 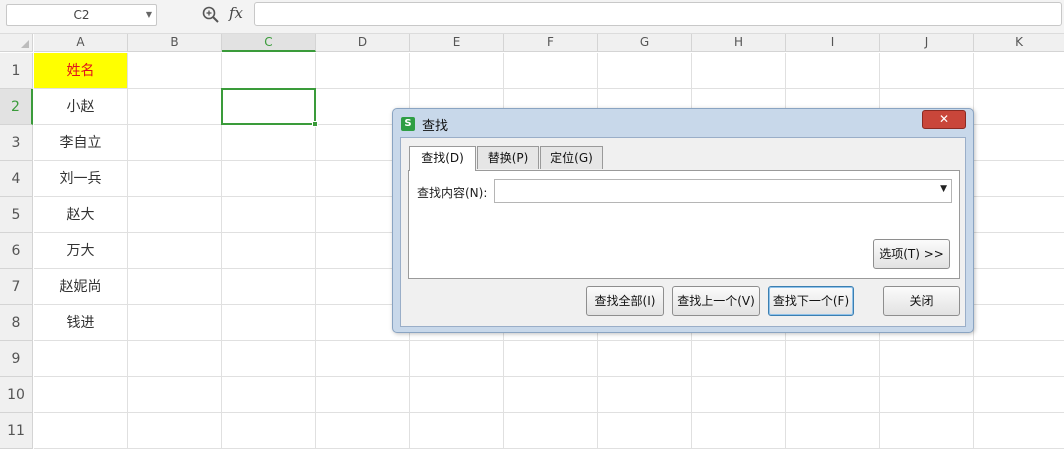 I want to click on cell-c8, so click(x=269, y=323).